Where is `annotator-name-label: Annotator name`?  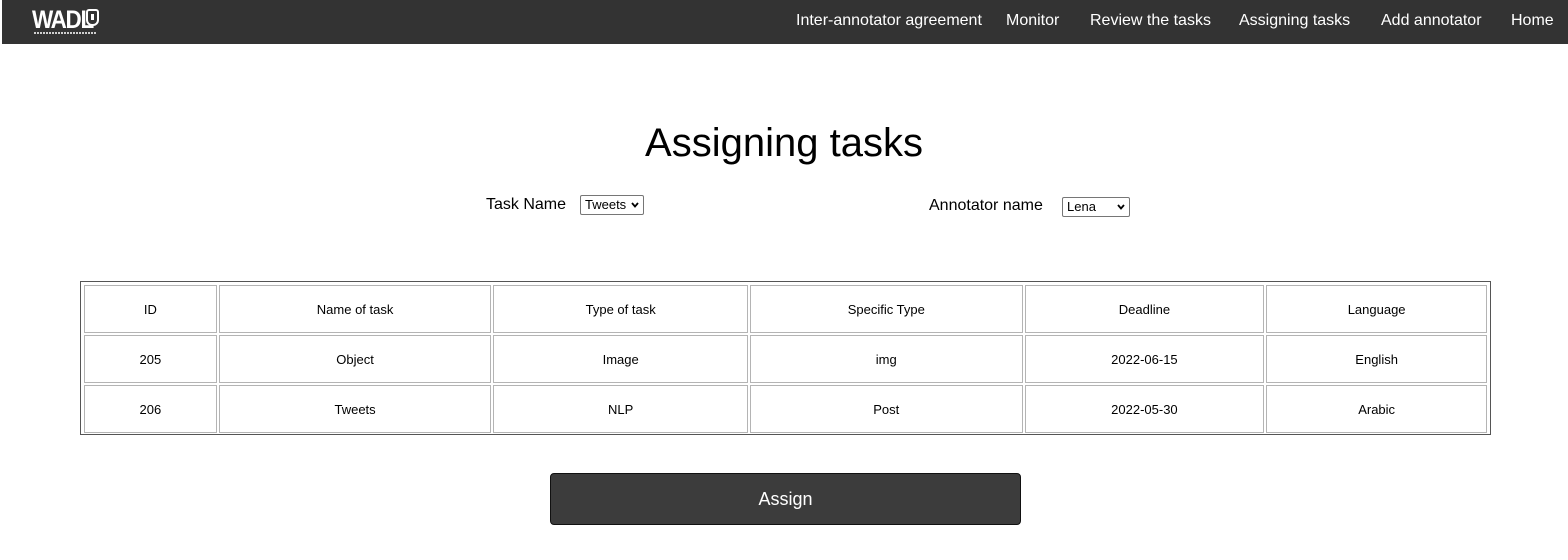 annotator-name-label: Annotator name is located at coordinates (986, 205).